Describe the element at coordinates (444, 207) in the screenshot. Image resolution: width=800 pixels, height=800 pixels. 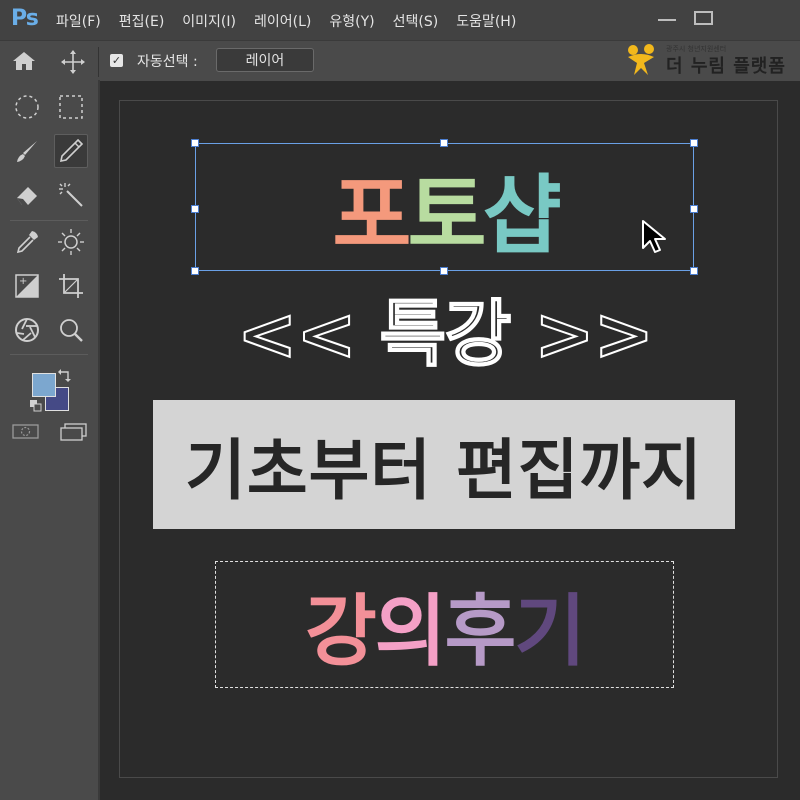
I see `transform-bounding-box` at that location.